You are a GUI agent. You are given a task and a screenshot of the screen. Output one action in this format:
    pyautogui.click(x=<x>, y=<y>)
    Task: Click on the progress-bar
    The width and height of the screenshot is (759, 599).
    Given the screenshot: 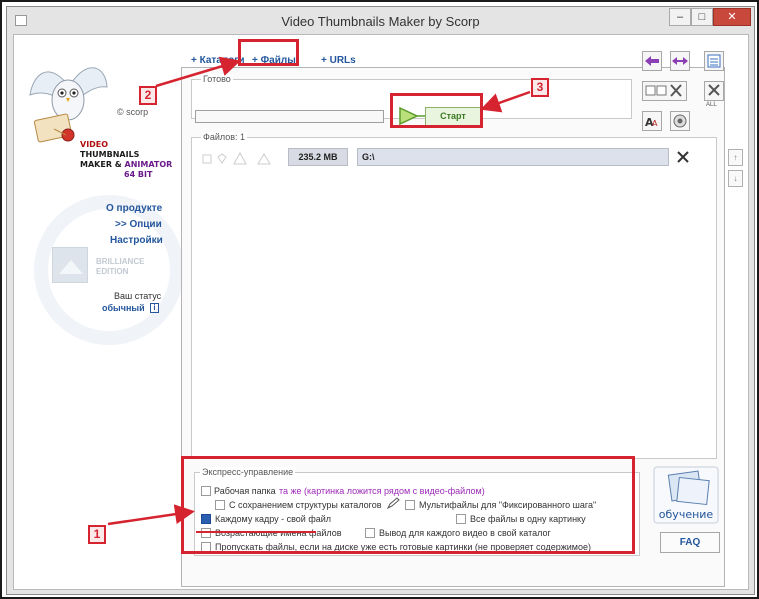 What is the action you would take?
    pyautogui.click(x=289, y=116)
    